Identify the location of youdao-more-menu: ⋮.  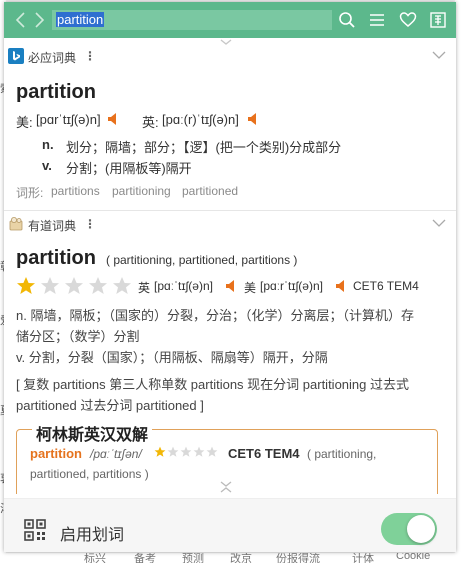
(90, 224).